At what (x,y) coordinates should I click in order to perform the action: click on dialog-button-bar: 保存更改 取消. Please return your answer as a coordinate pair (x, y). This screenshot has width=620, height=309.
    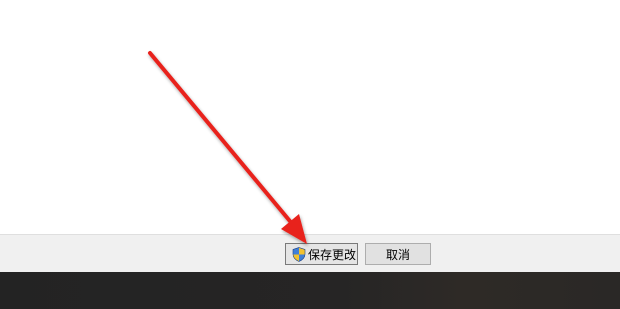
    Looking at the image, I should click on (310, 253).